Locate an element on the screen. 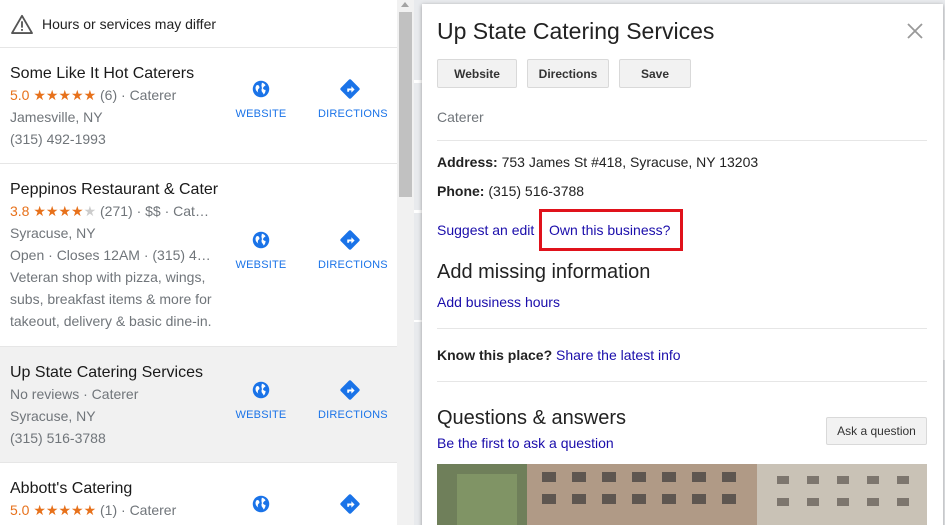 This screenshot has width=945, height=525. know-place-row: Know this place? Share the latest info is located at coordinates (559, 355).